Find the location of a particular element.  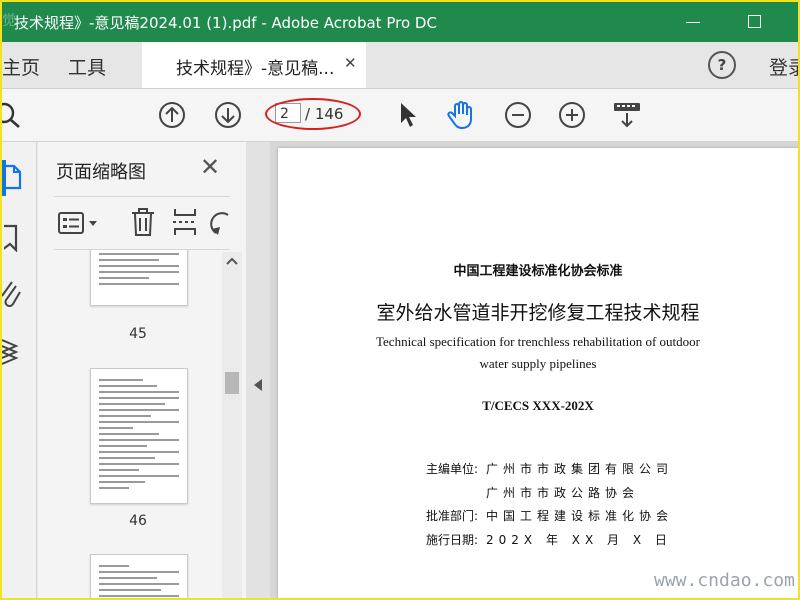

tab-home: 主页 is located at coordinates (21, 66).